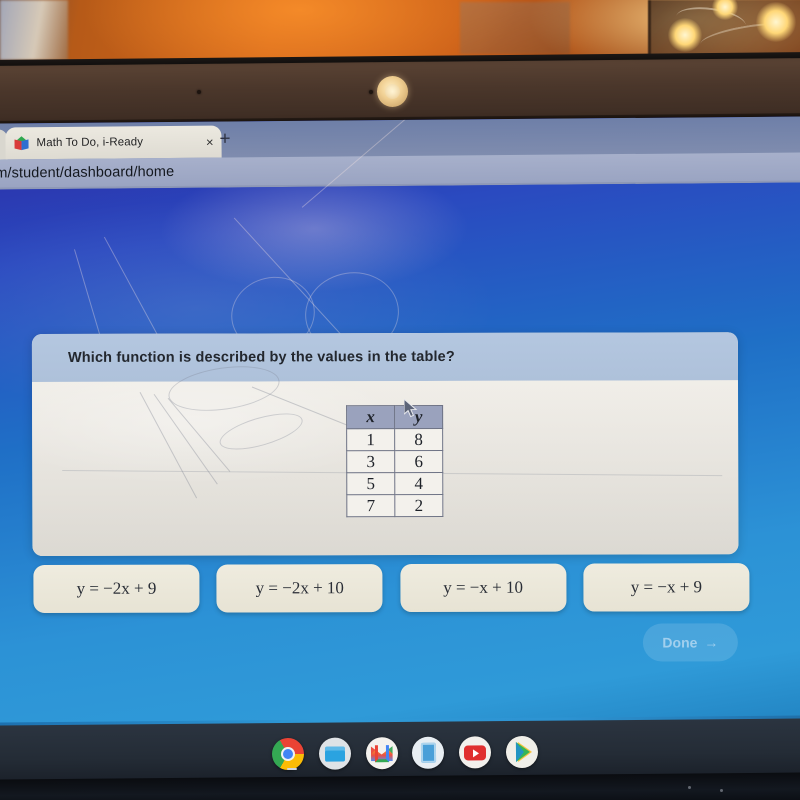 The width and height of the screenshot is (800, 800). I want to click on table-row: 3 6, so click(394, 461).